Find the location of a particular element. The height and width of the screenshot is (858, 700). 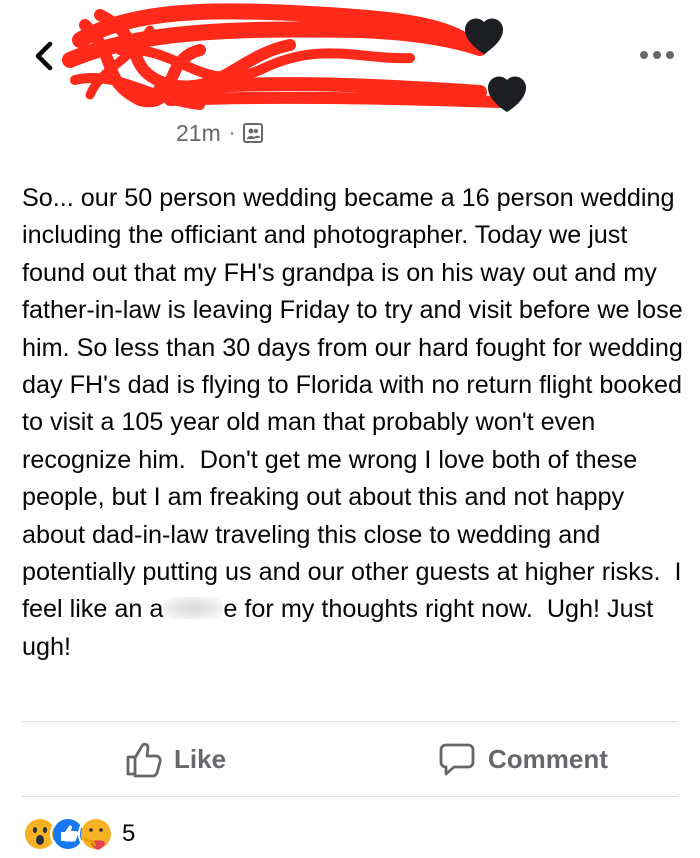

blurred-word is located at coordinates (193, 608).